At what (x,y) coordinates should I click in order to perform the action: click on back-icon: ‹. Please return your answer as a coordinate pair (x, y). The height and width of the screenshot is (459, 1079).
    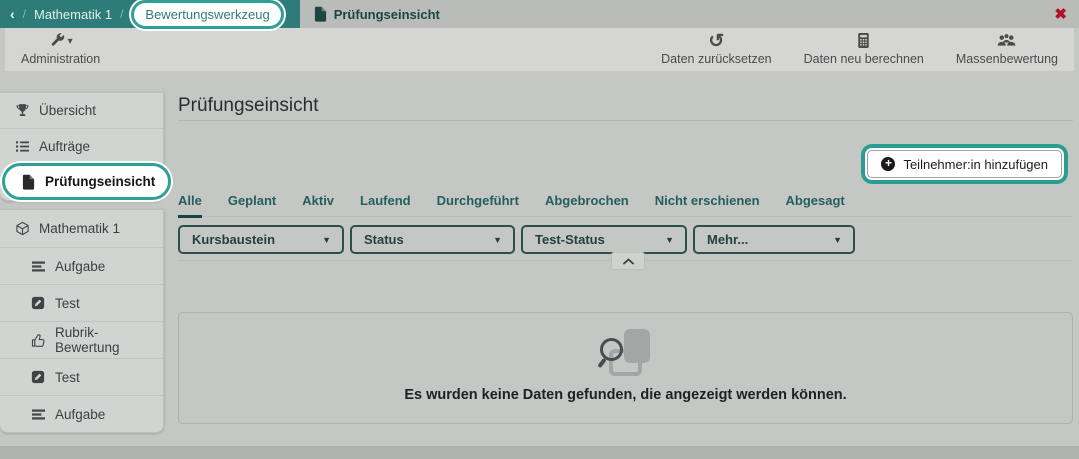
    Looking at the image, I should click on (12, 14).